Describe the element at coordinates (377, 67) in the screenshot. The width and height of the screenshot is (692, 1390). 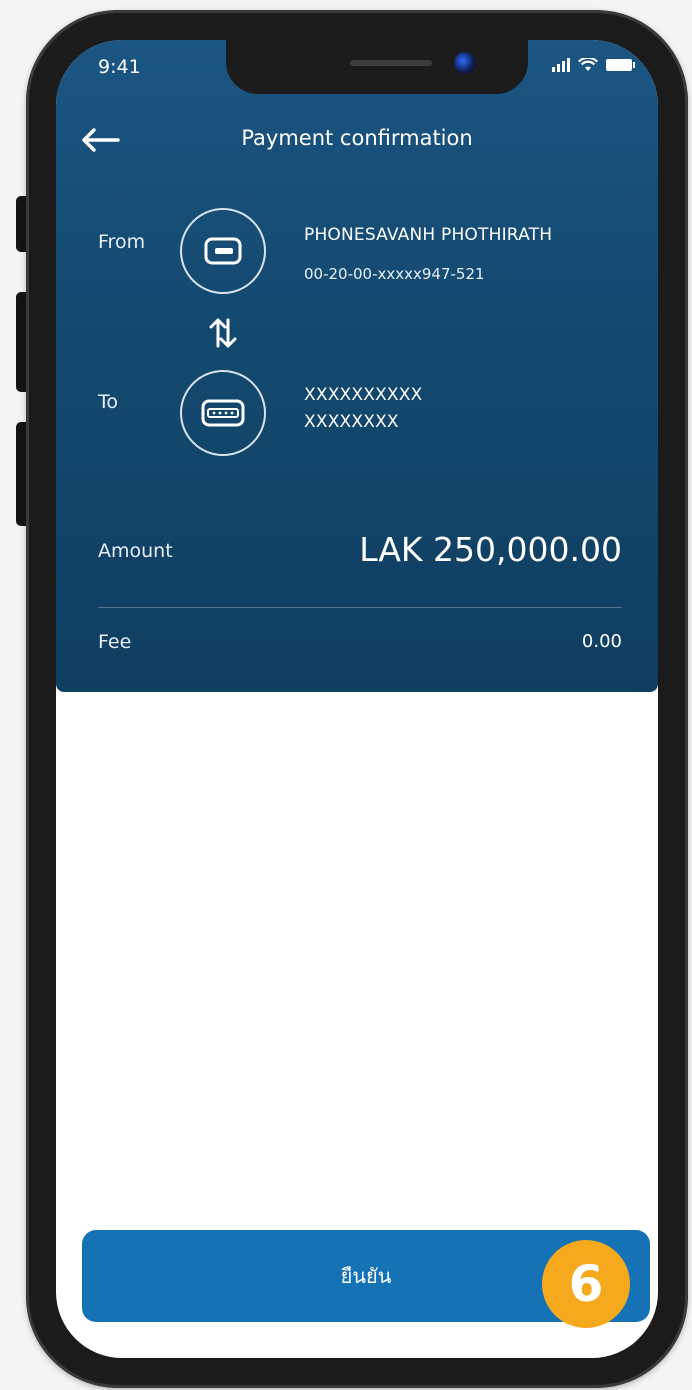
I see `phone-notch` at that location.